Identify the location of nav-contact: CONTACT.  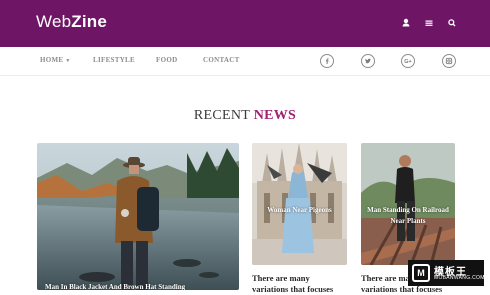
(221, 60).